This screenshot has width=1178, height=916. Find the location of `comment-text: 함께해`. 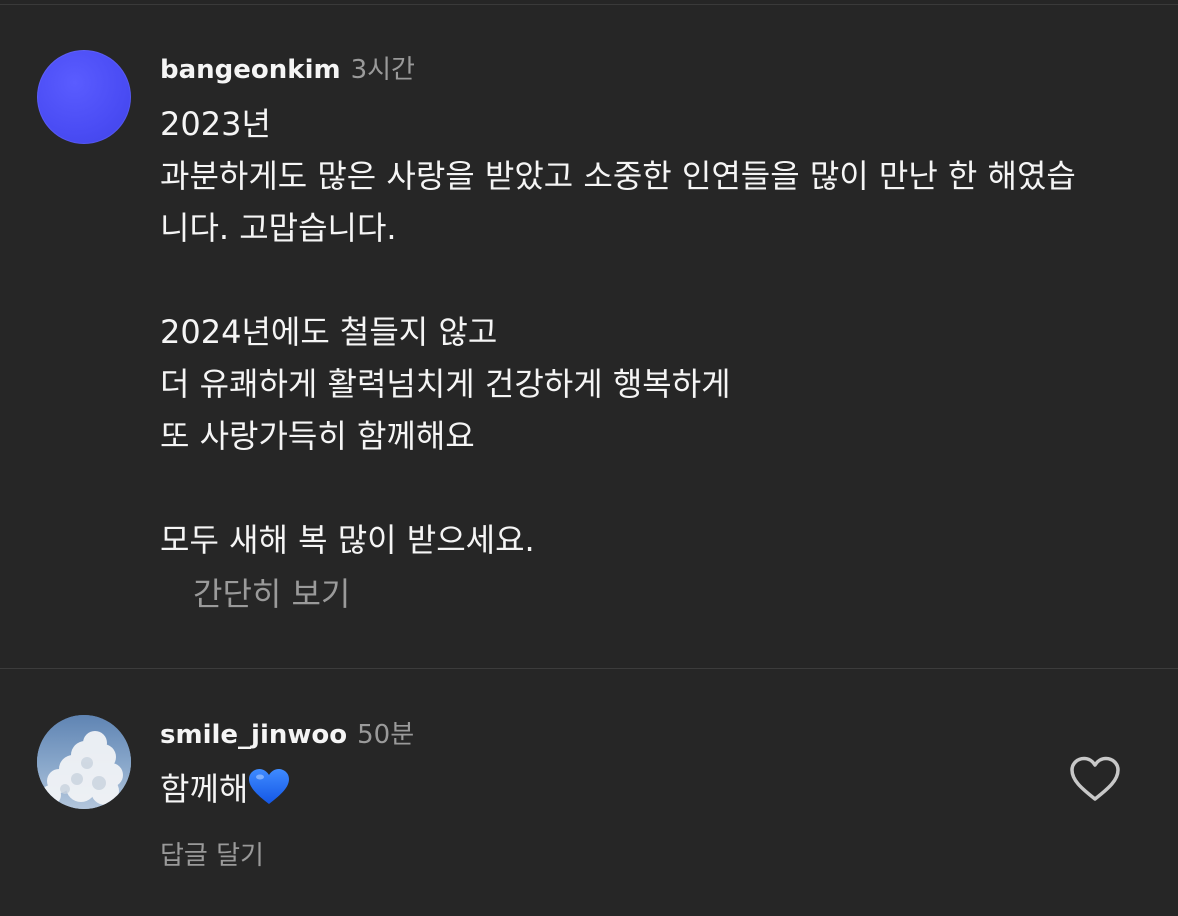

comment-text: 함께해 is located at coordinates (655, 789).